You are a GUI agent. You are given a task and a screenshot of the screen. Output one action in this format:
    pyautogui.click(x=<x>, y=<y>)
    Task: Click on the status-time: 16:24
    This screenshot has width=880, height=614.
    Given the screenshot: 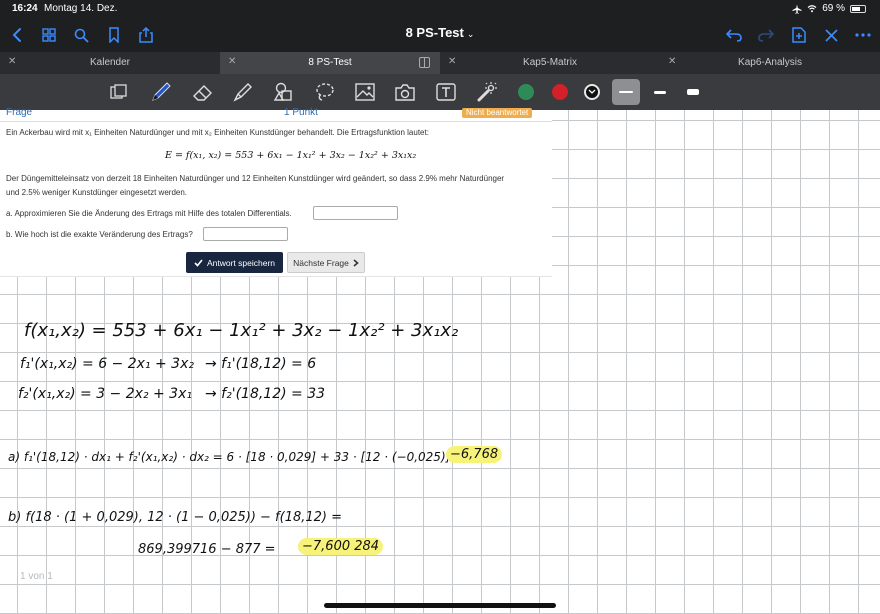 What is the action you would take?
    pyautogui.click(x=25, y=8)
    